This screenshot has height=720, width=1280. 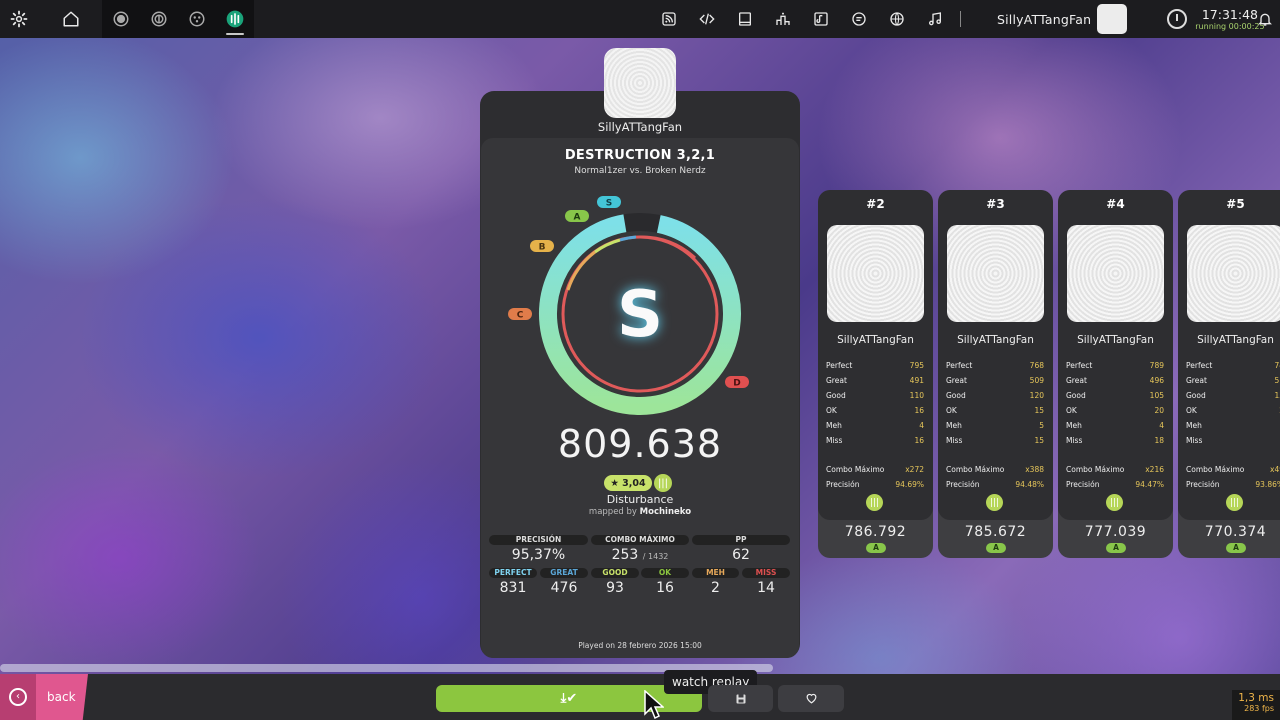 What do you see at coordinates (741, 555) in the screenshot?
I see `stat-value-pp: 62` at bounding box center [741, 555].